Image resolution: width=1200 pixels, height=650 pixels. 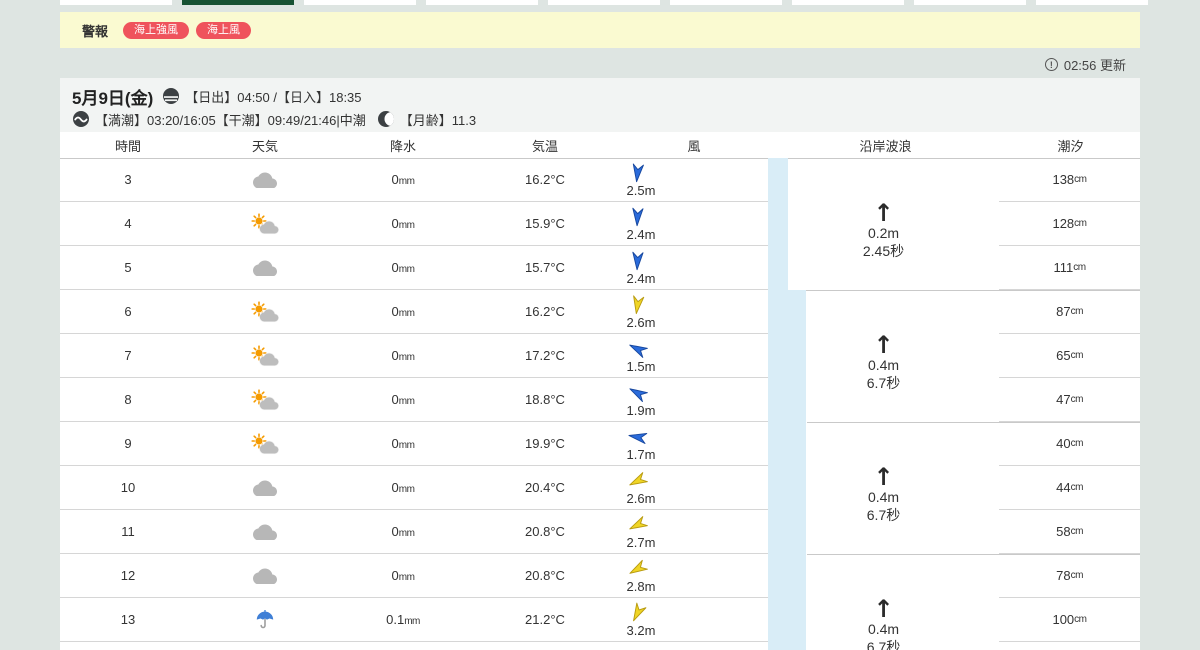 I want to click on tide-cell: 40 cm, so click(x=1069, y=444).